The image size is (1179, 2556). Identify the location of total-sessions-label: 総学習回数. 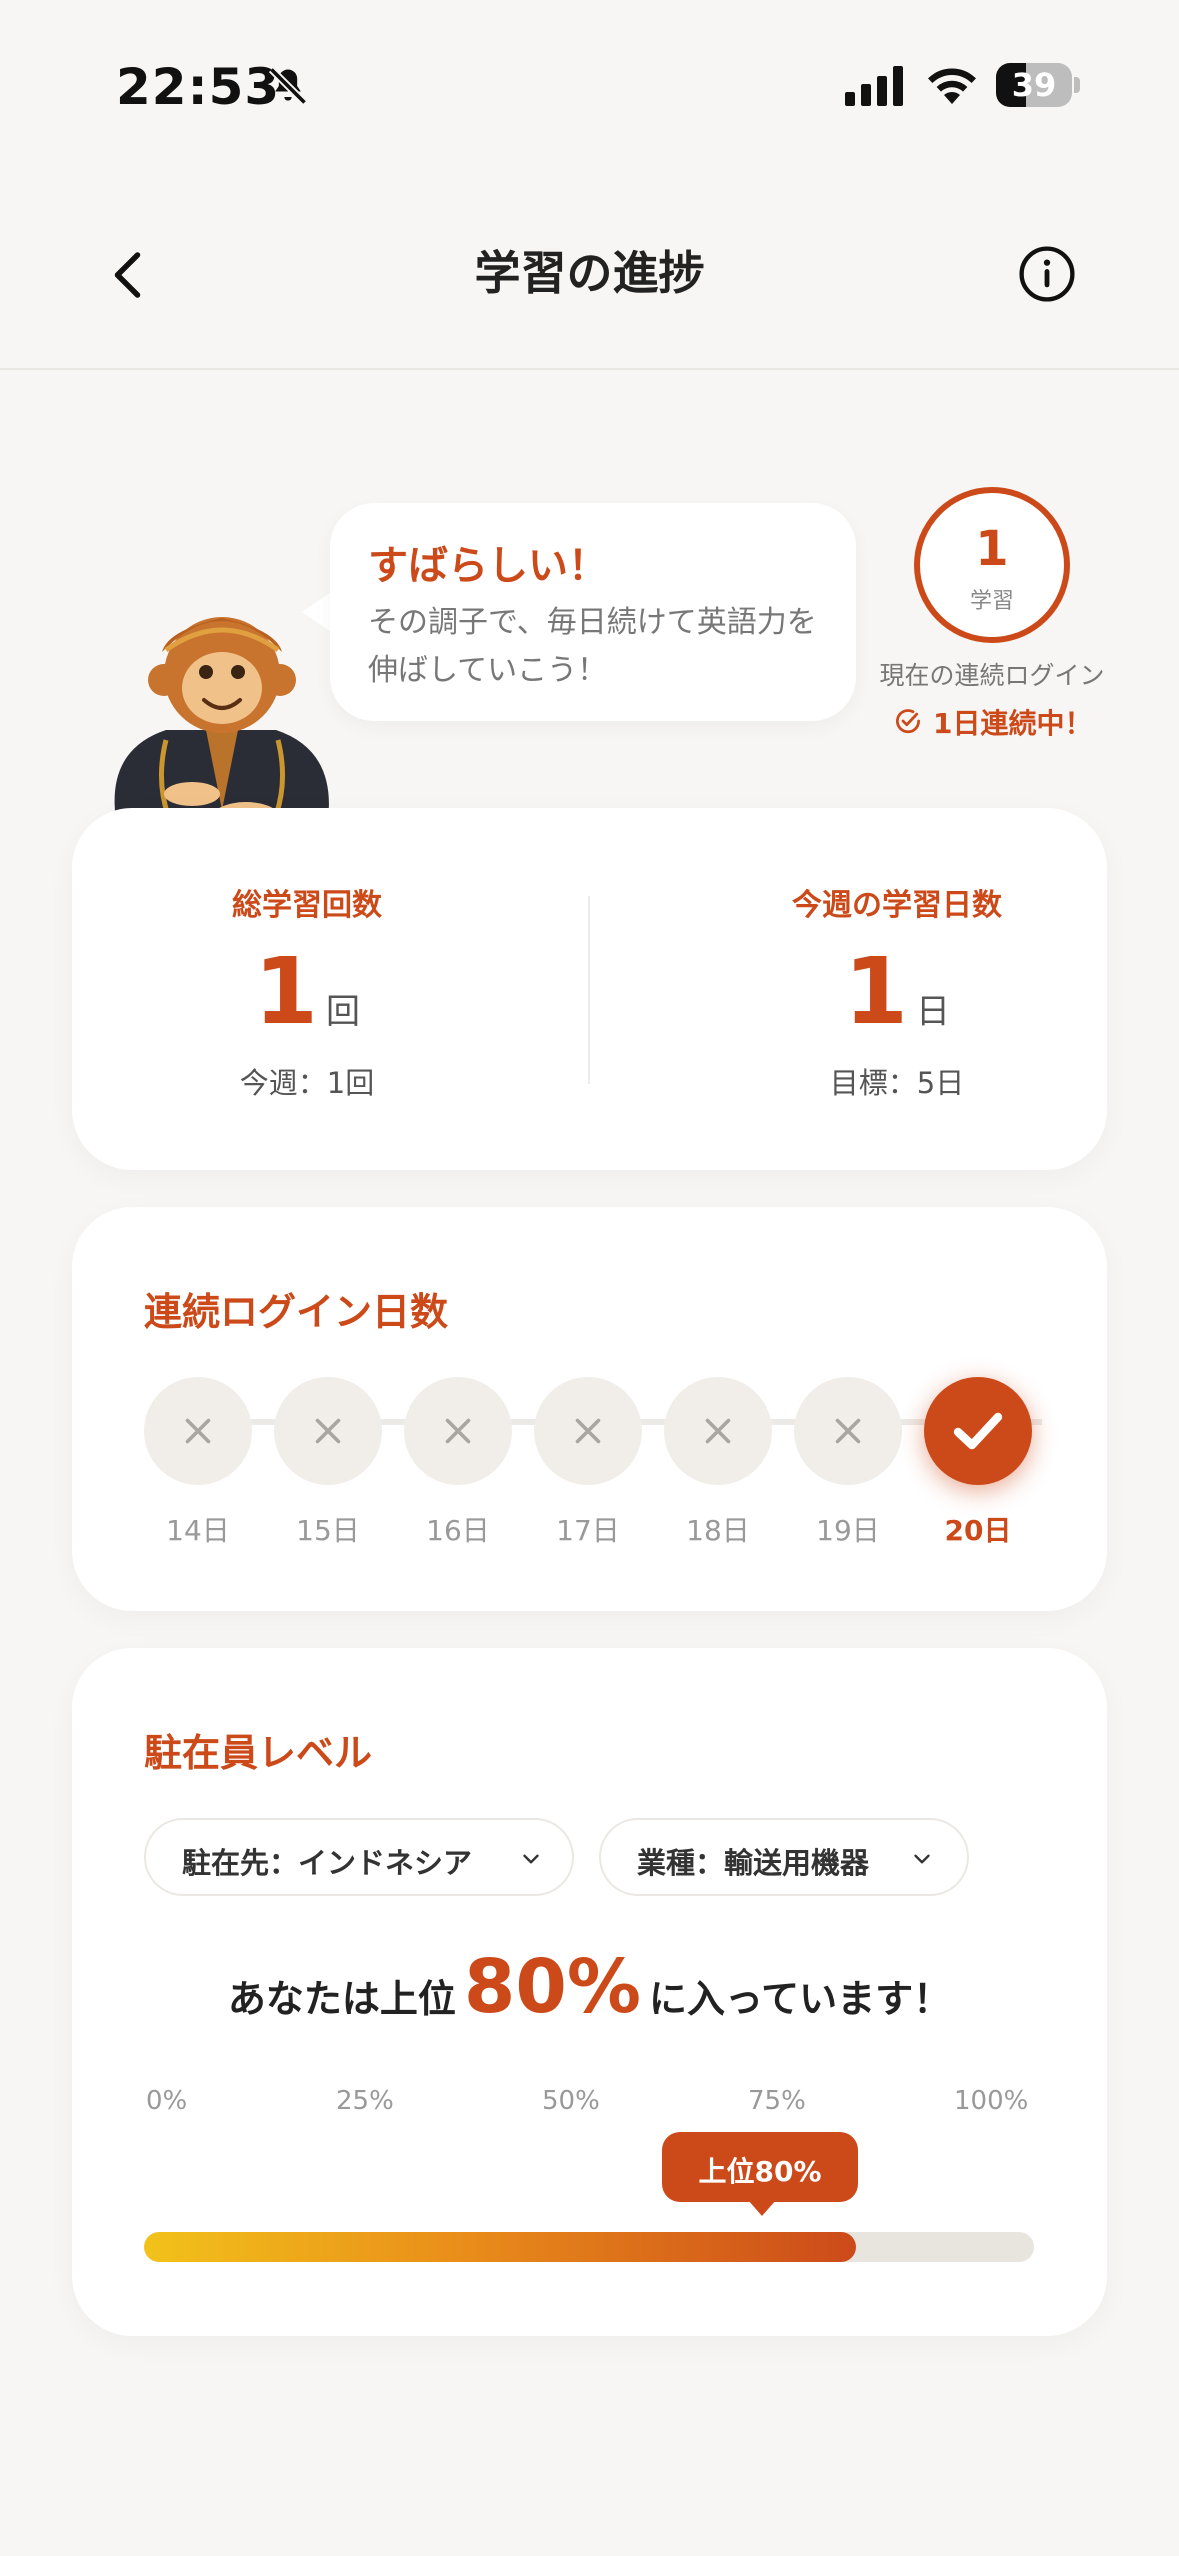
(307, 905).